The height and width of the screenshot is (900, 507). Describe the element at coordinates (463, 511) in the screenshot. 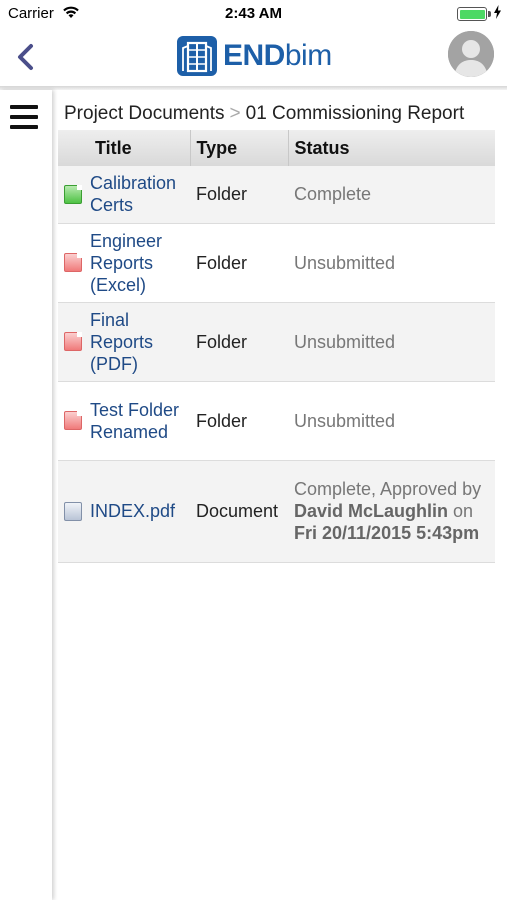

I see `status-on: on` at that location.